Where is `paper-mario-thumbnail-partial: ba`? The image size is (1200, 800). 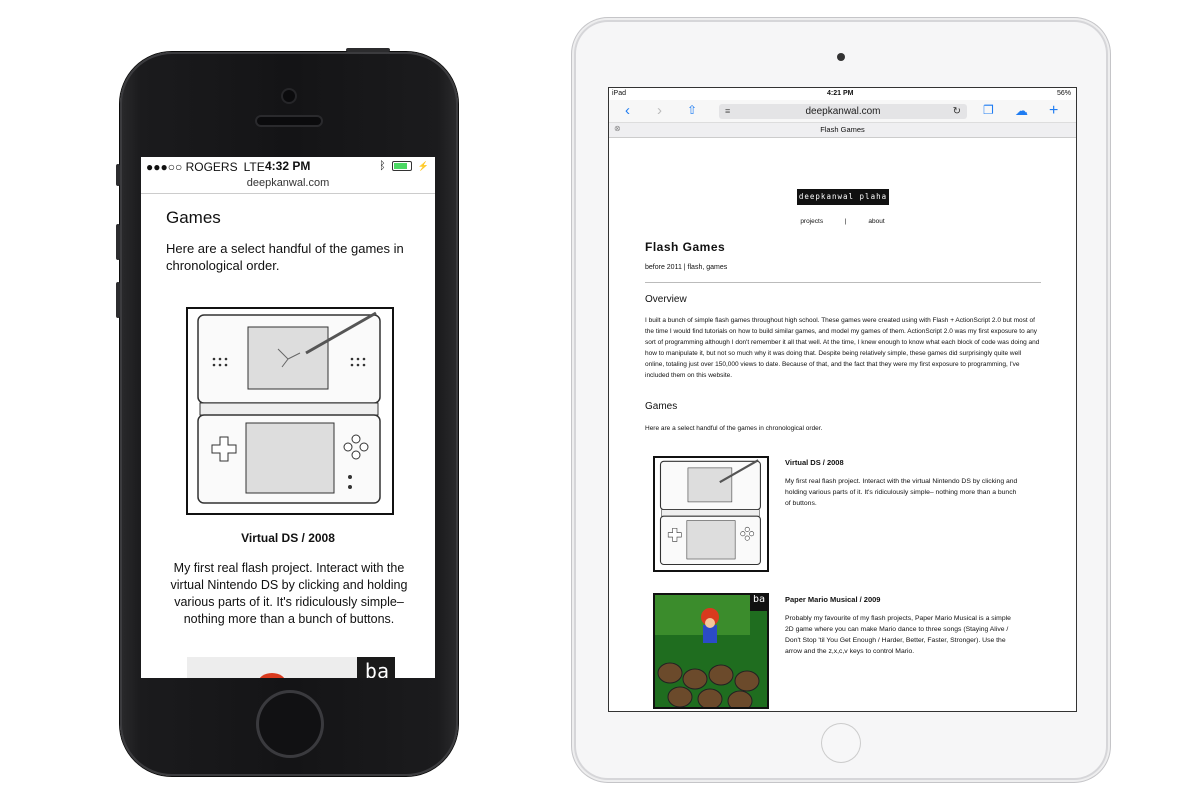 paper-mario-thumbnail-partial: ba is located at coordinates (291, 667).